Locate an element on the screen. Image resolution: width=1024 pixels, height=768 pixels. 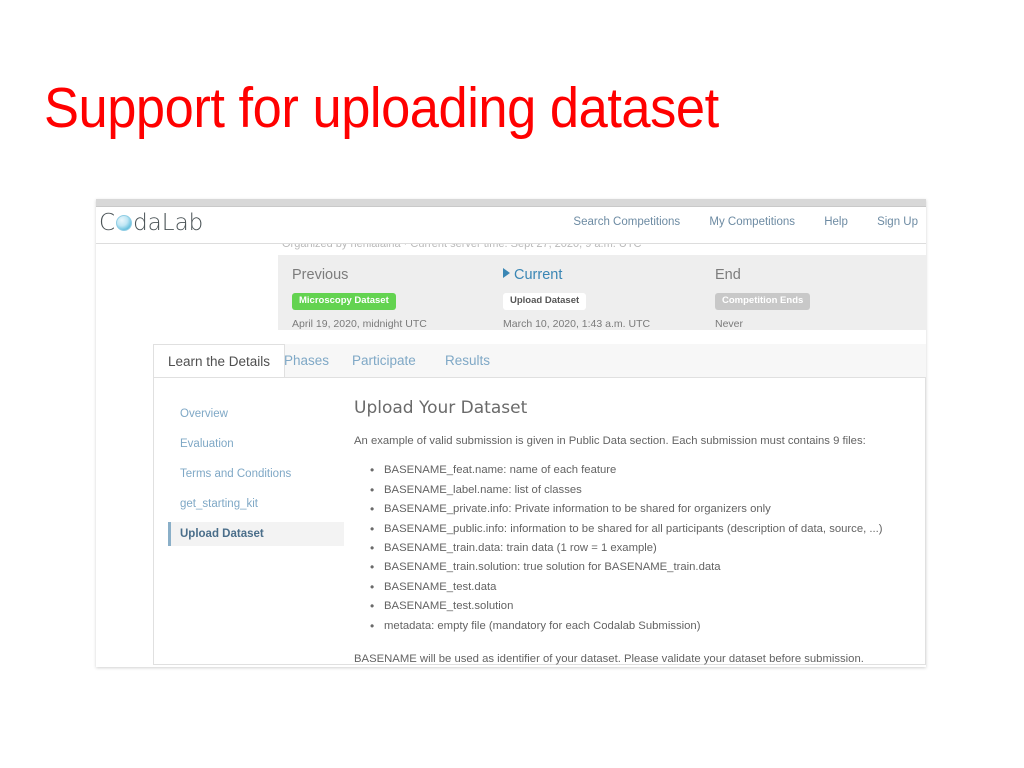
content-heading: Upload Your Dataset is located at coordinates (441, 408).